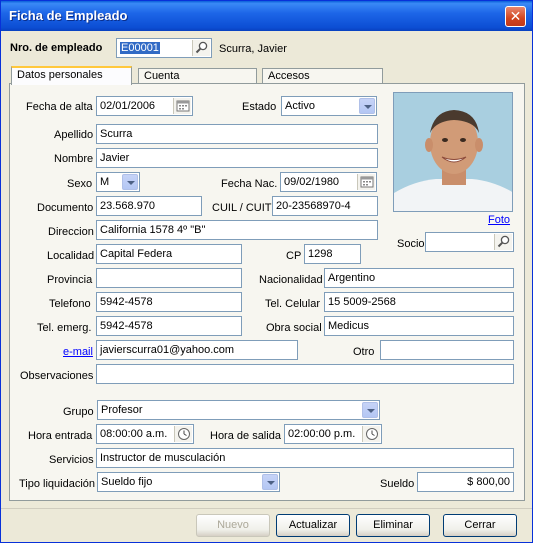 This screenshot has height=543, width=533. What do you see at coordinates (105, 182) in the screenshot?
I see `sexo-value: M` at bounding box center [105, 182].